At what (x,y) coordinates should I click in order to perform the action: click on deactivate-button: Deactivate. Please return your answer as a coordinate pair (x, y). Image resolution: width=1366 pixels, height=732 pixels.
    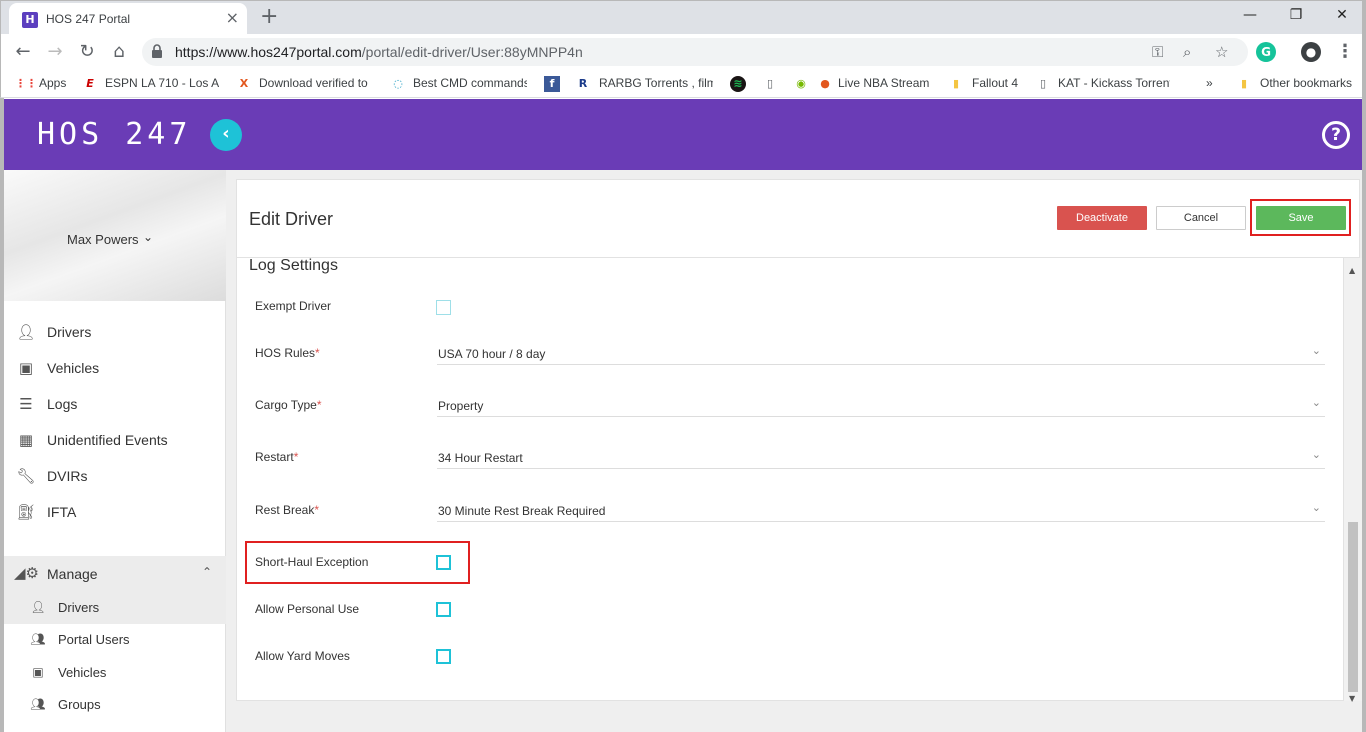
    Looking at the image, I should click on (1102, 218).